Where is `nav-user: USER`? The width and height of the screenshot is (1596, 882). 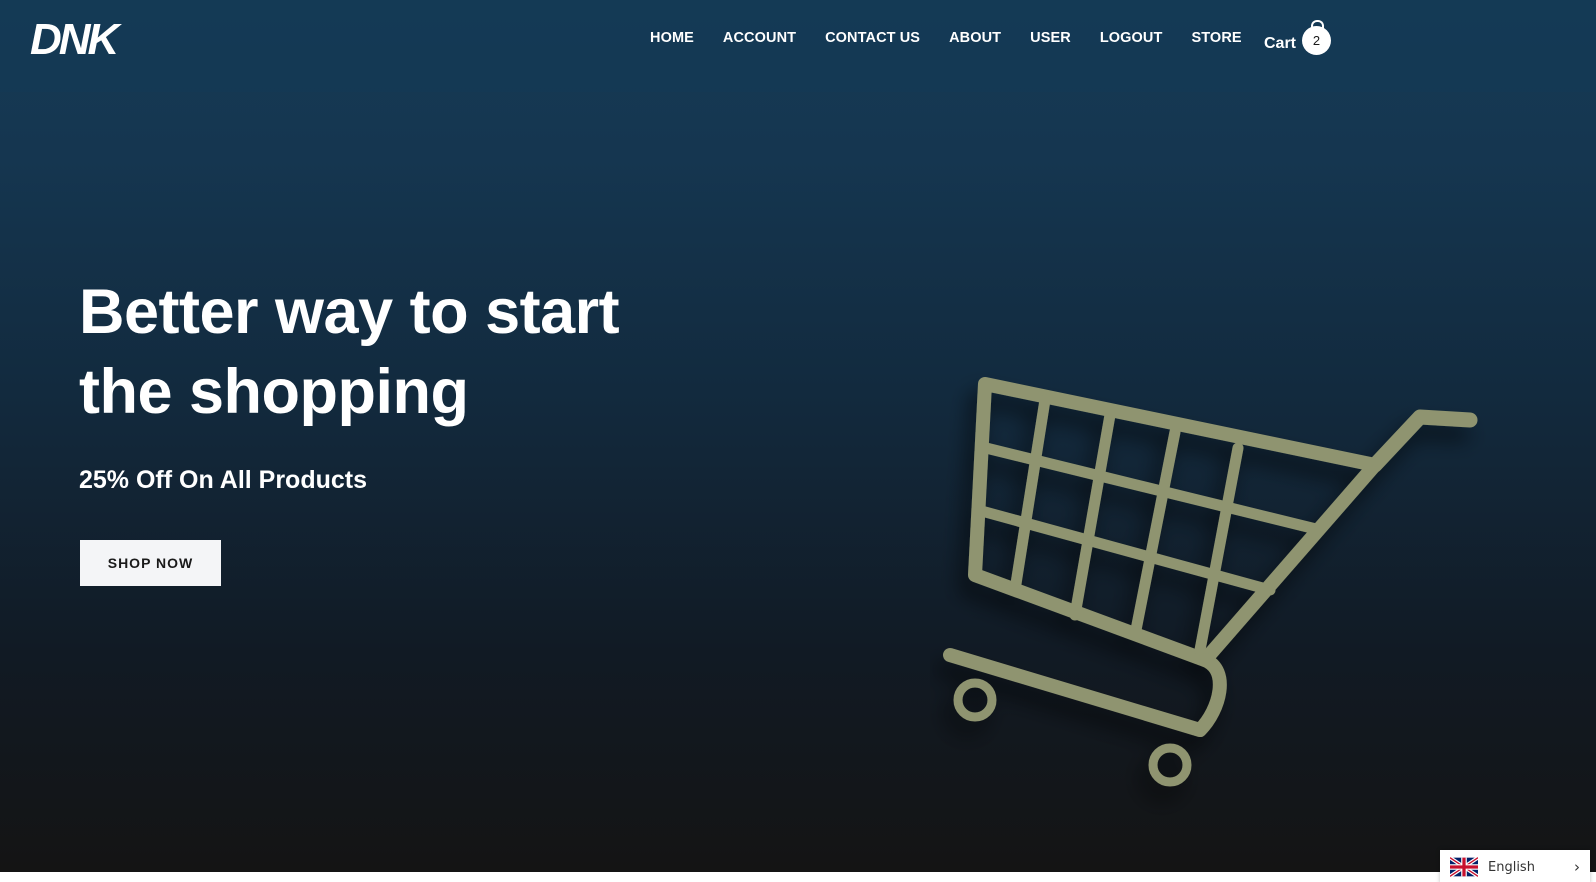
nav-user: USER is located at coordinates (1050, 38).